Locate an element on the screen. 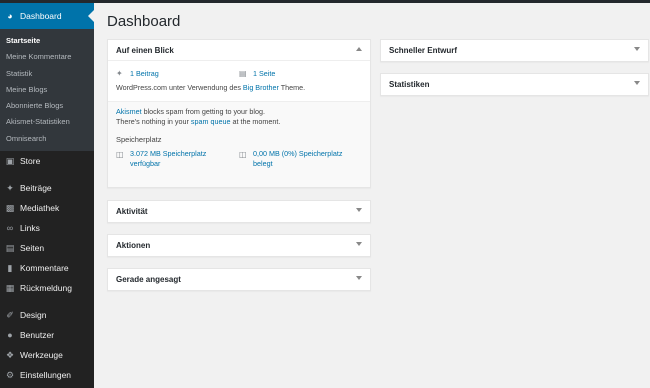  widget-activity: Aktivität is located at coordinates (239, 211).